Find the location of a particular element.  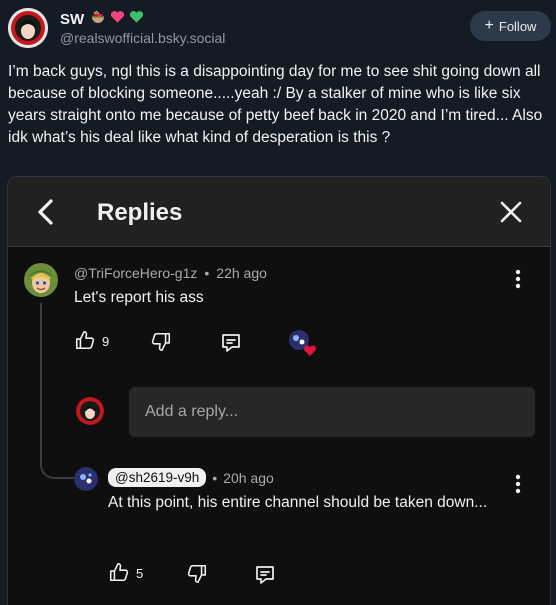

like-count: 9 is located at coordinates (106, 341).